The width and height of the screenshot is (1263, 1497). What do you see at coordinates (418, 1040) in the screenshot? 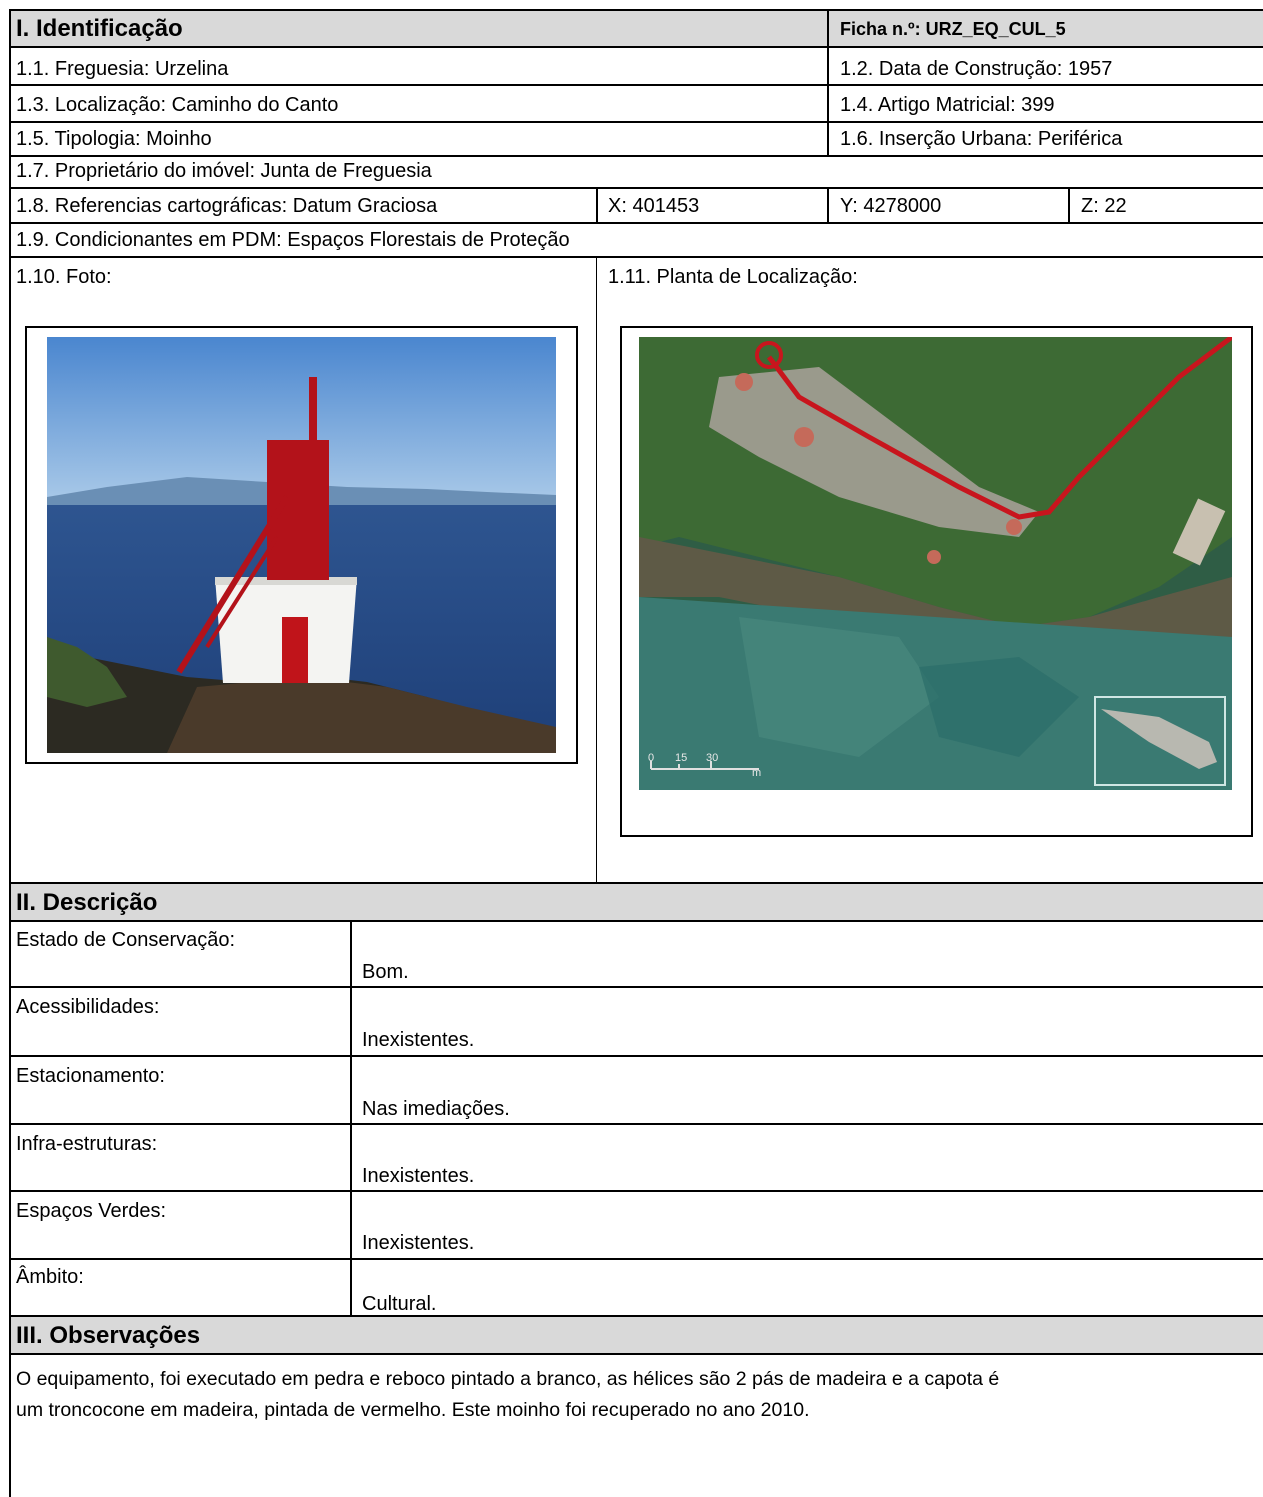
I see `row-value-acessibilidades: Inexistentes.` at bounding box center [418, 1040].